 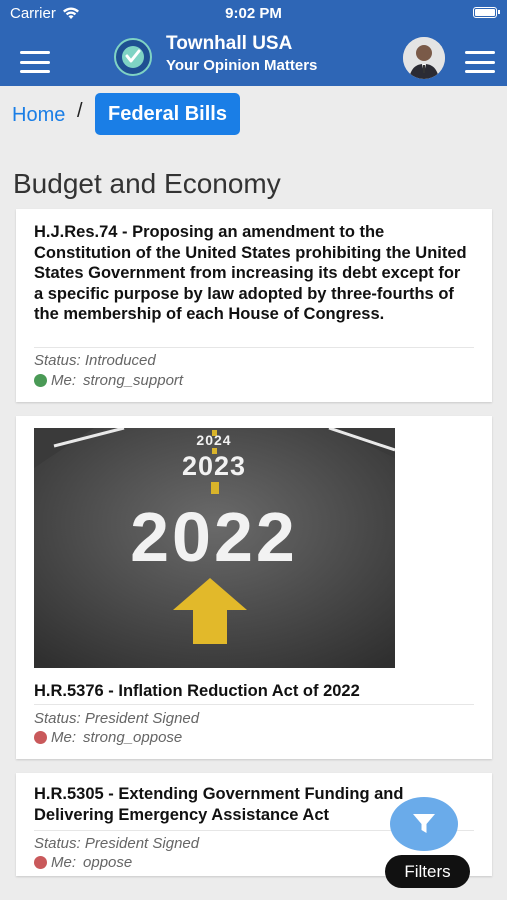 I want to click on breadcrumb-current-button: Federal Bills, so click(x=167, y=114).